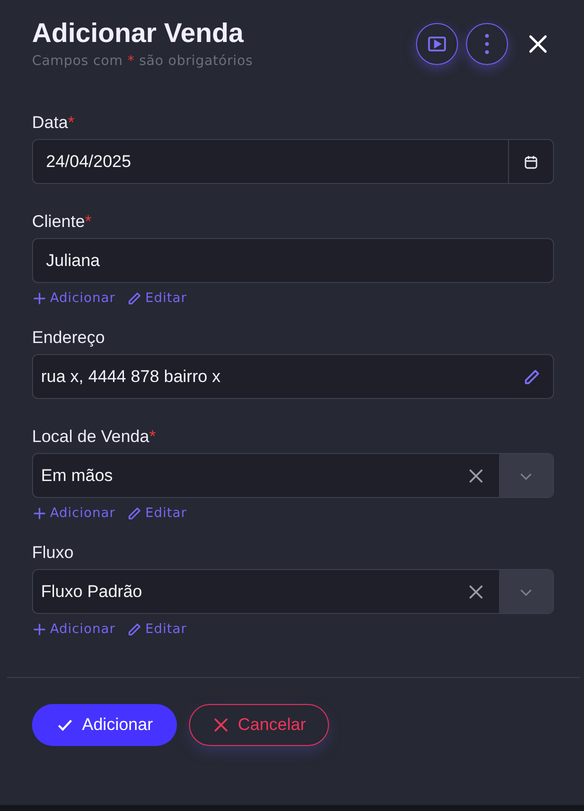 Image resolution: width=584 pixels, height=811 pixels. What do you see at coordinates (53, 553) in the screenshot?
I see `field-label: Fluxo` at bounding box center [53, 553].